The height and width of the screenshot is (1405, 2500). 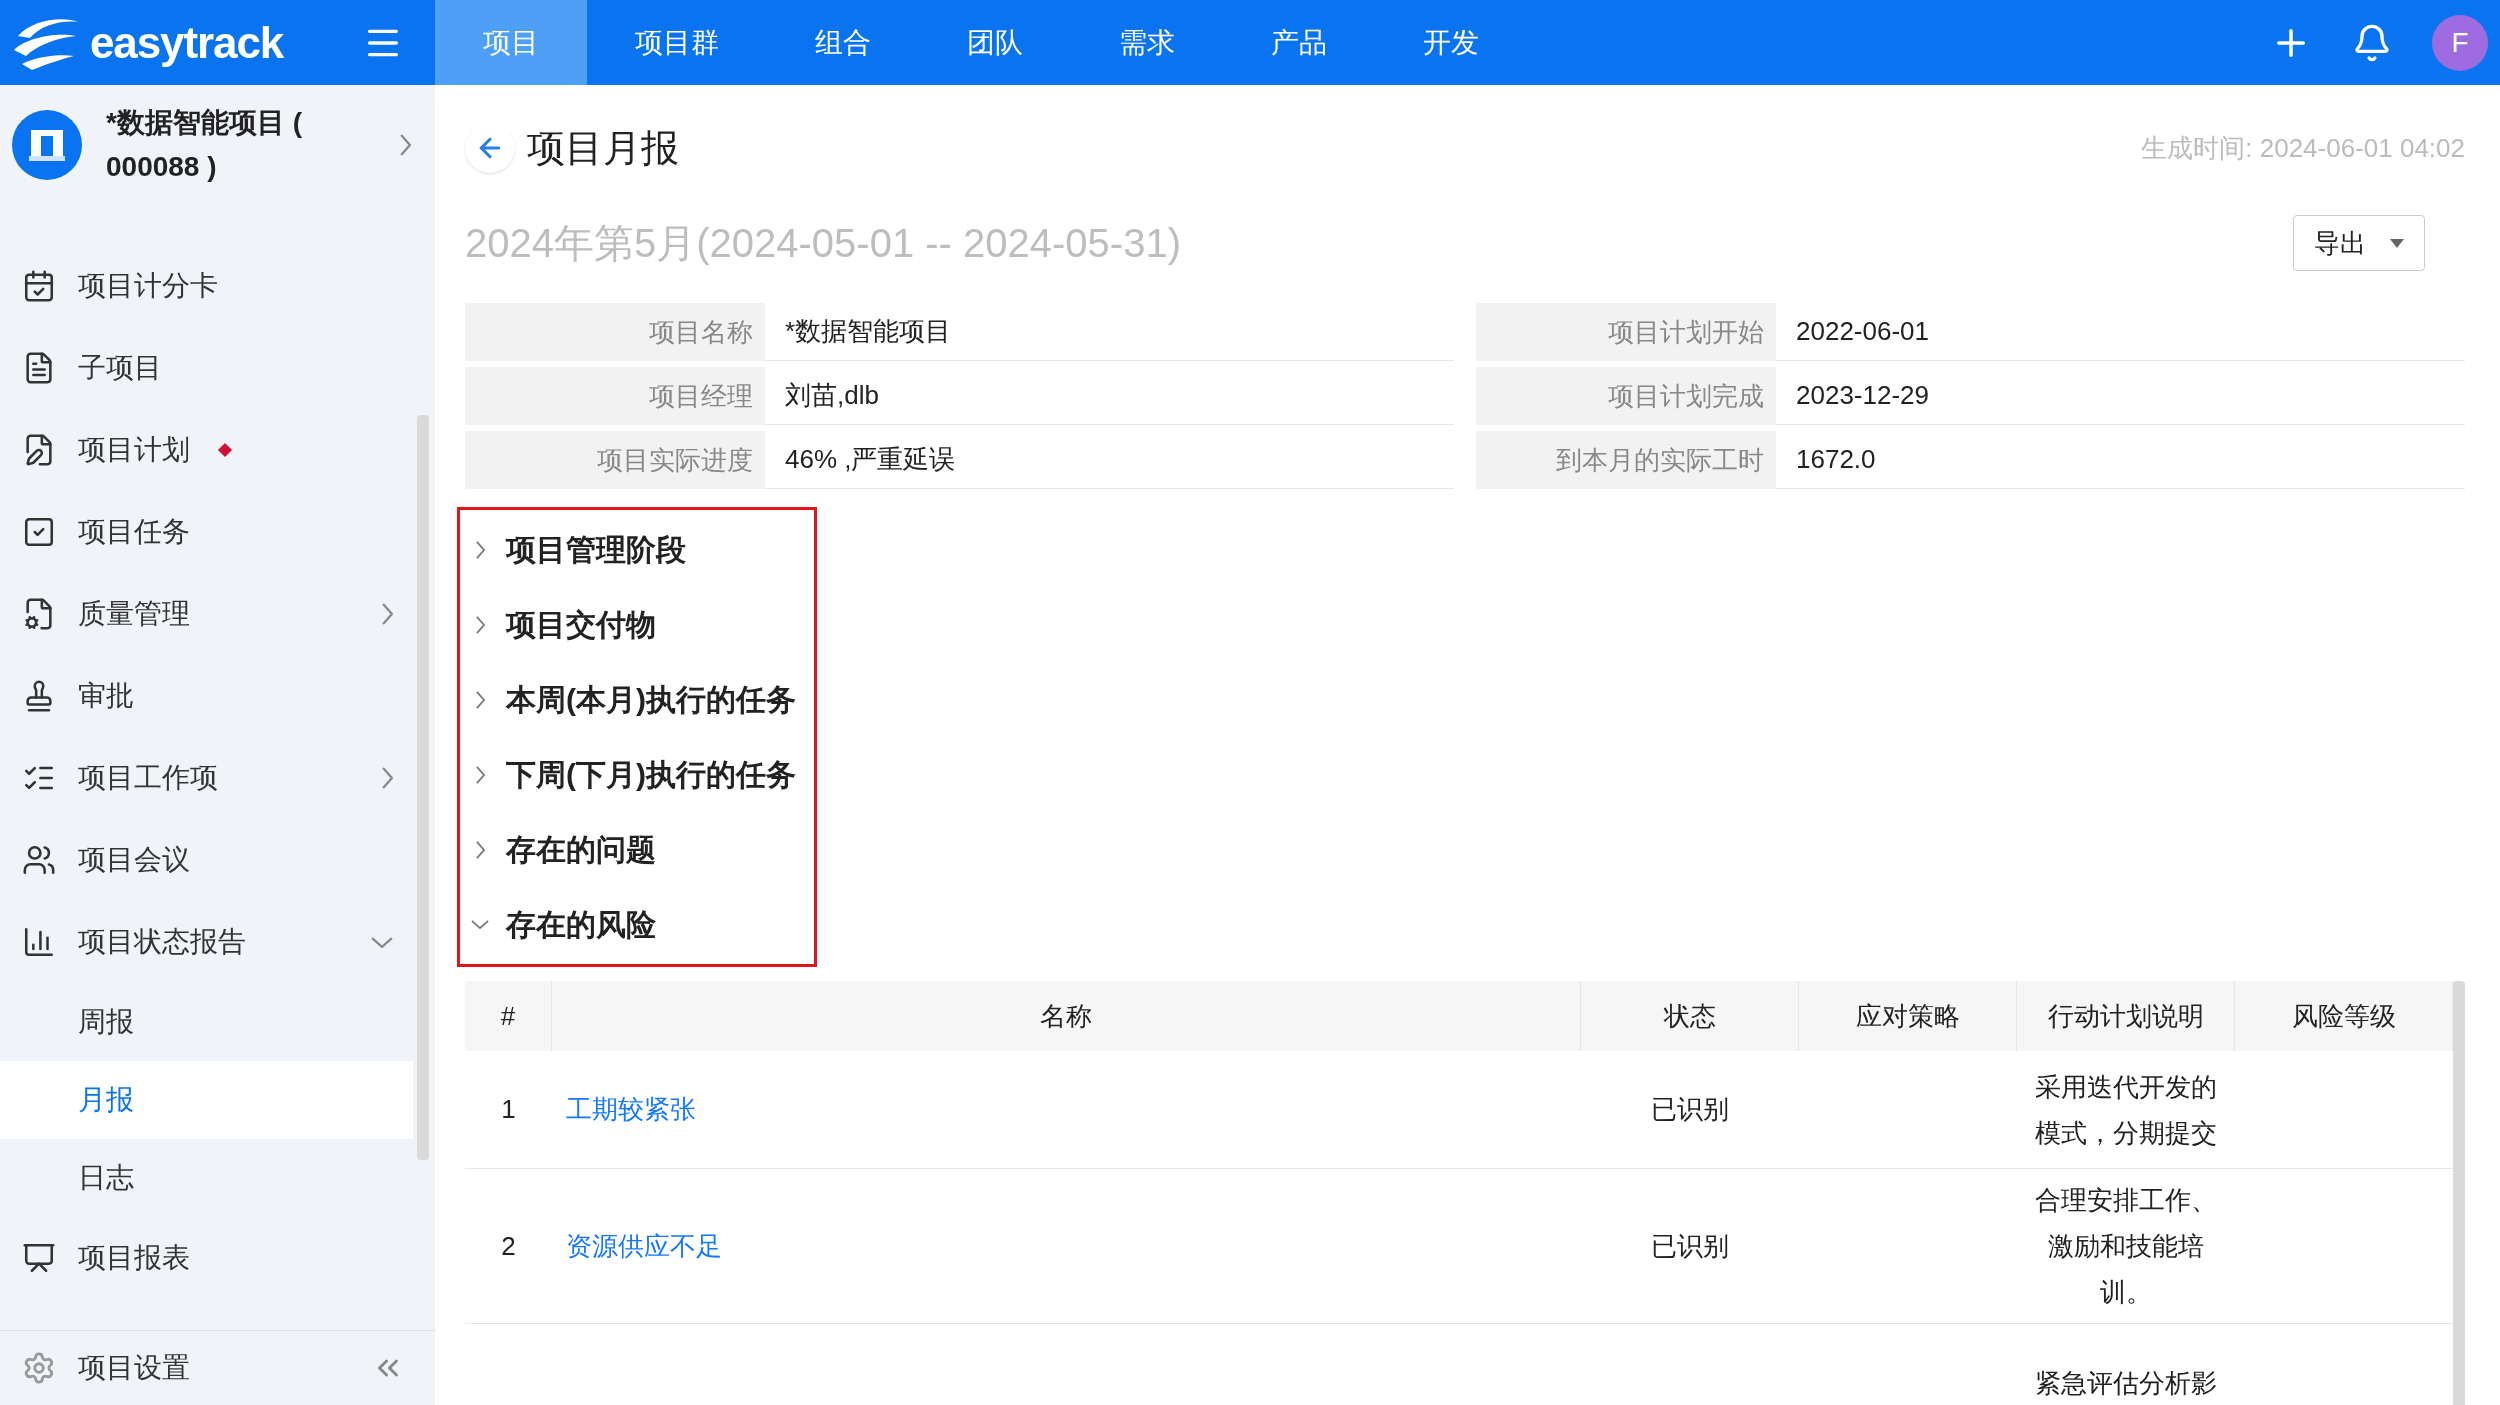 What do you see at coordinates (1109, 396) in the screenshot?
I see `field-value: 刘苗,dlb` at bounding box center [1109, 396].